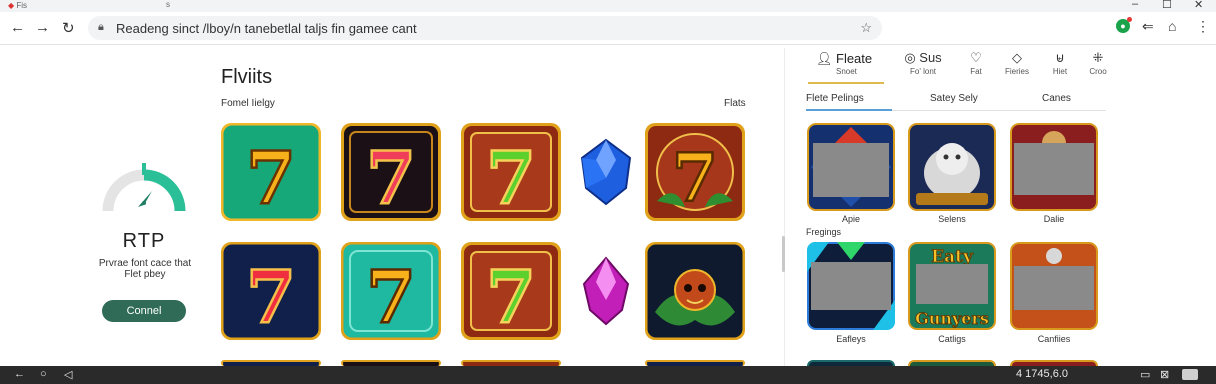 This screenshot has width=1216, height=384. Describe the element at coordinates (22, 5) in the screenshot. I see `tab-left-label: Fis` at that location.